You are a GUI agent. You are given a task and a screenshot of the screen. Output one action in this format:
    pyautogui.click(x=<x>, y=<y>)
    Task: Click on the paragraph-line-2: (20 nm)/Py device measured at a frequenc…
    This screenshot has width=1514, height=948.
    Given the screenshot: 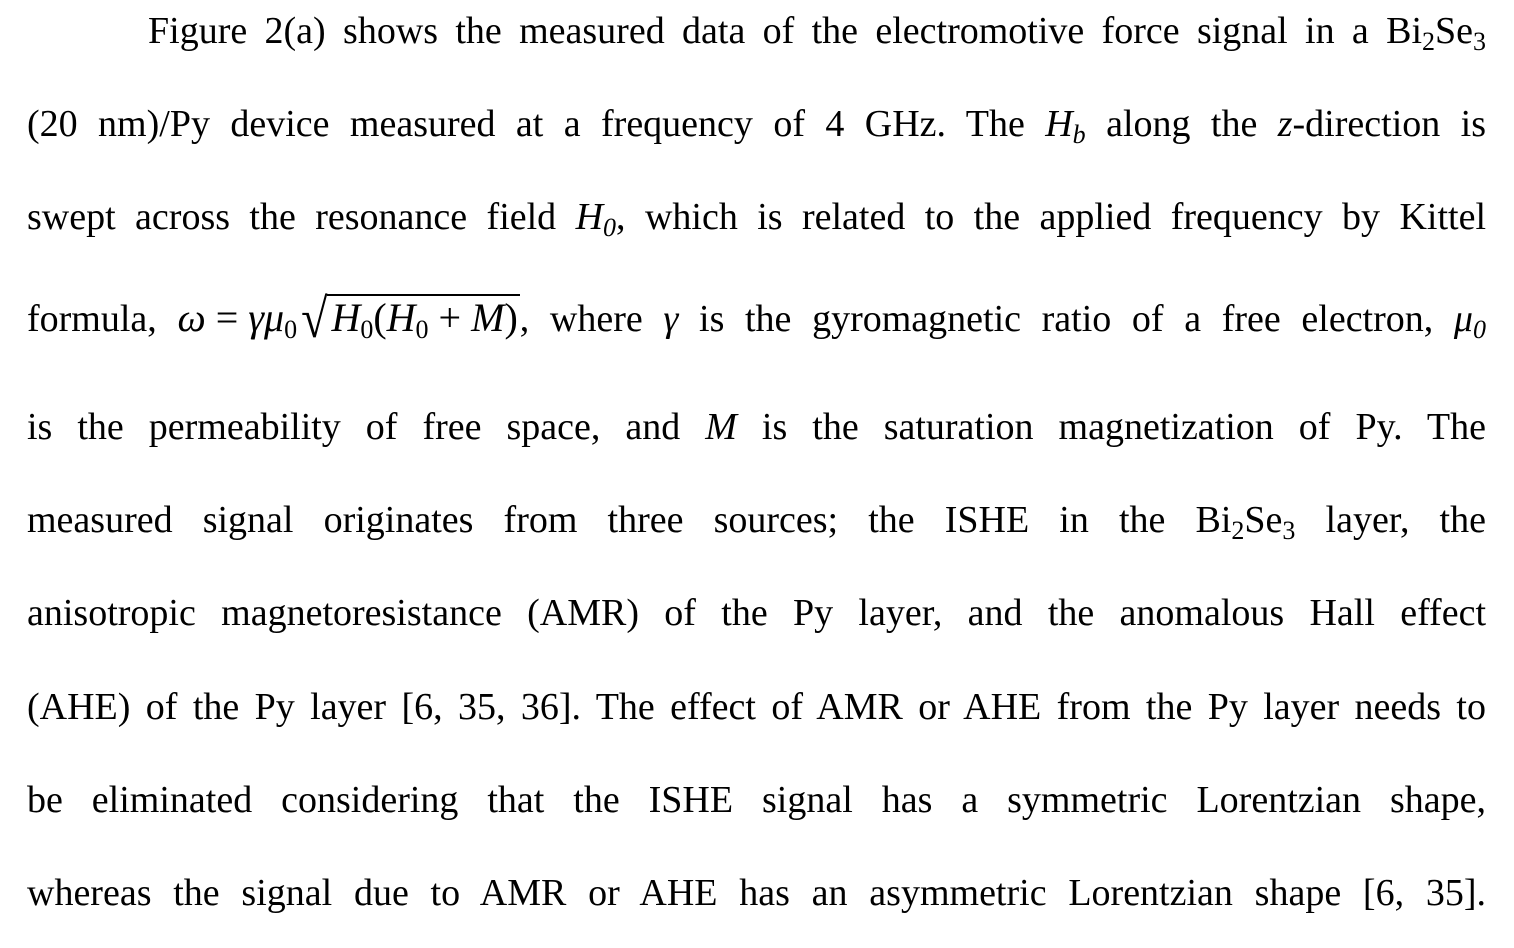 What is the action you would take?
    pyautogui.click(x=756, y=125)
    